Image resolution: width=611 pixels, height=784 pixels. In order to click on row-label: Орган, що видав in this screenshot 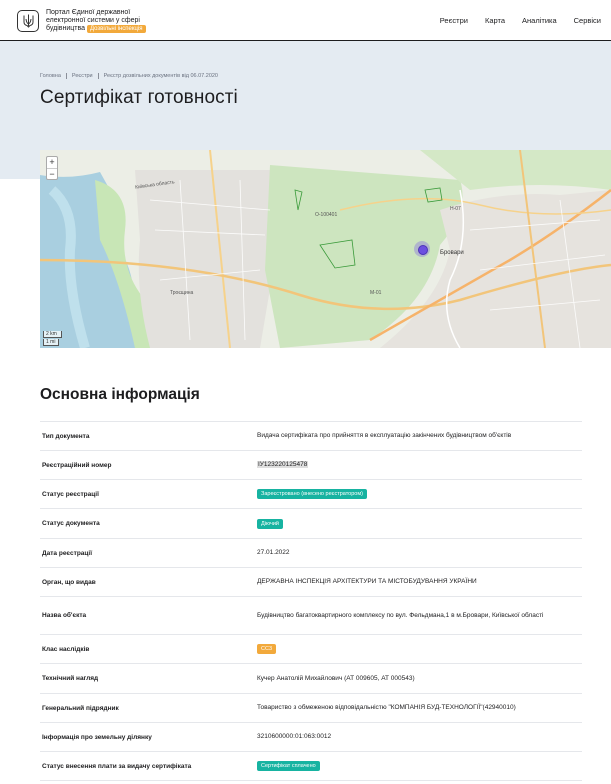, I will do `click(69, 582)`.